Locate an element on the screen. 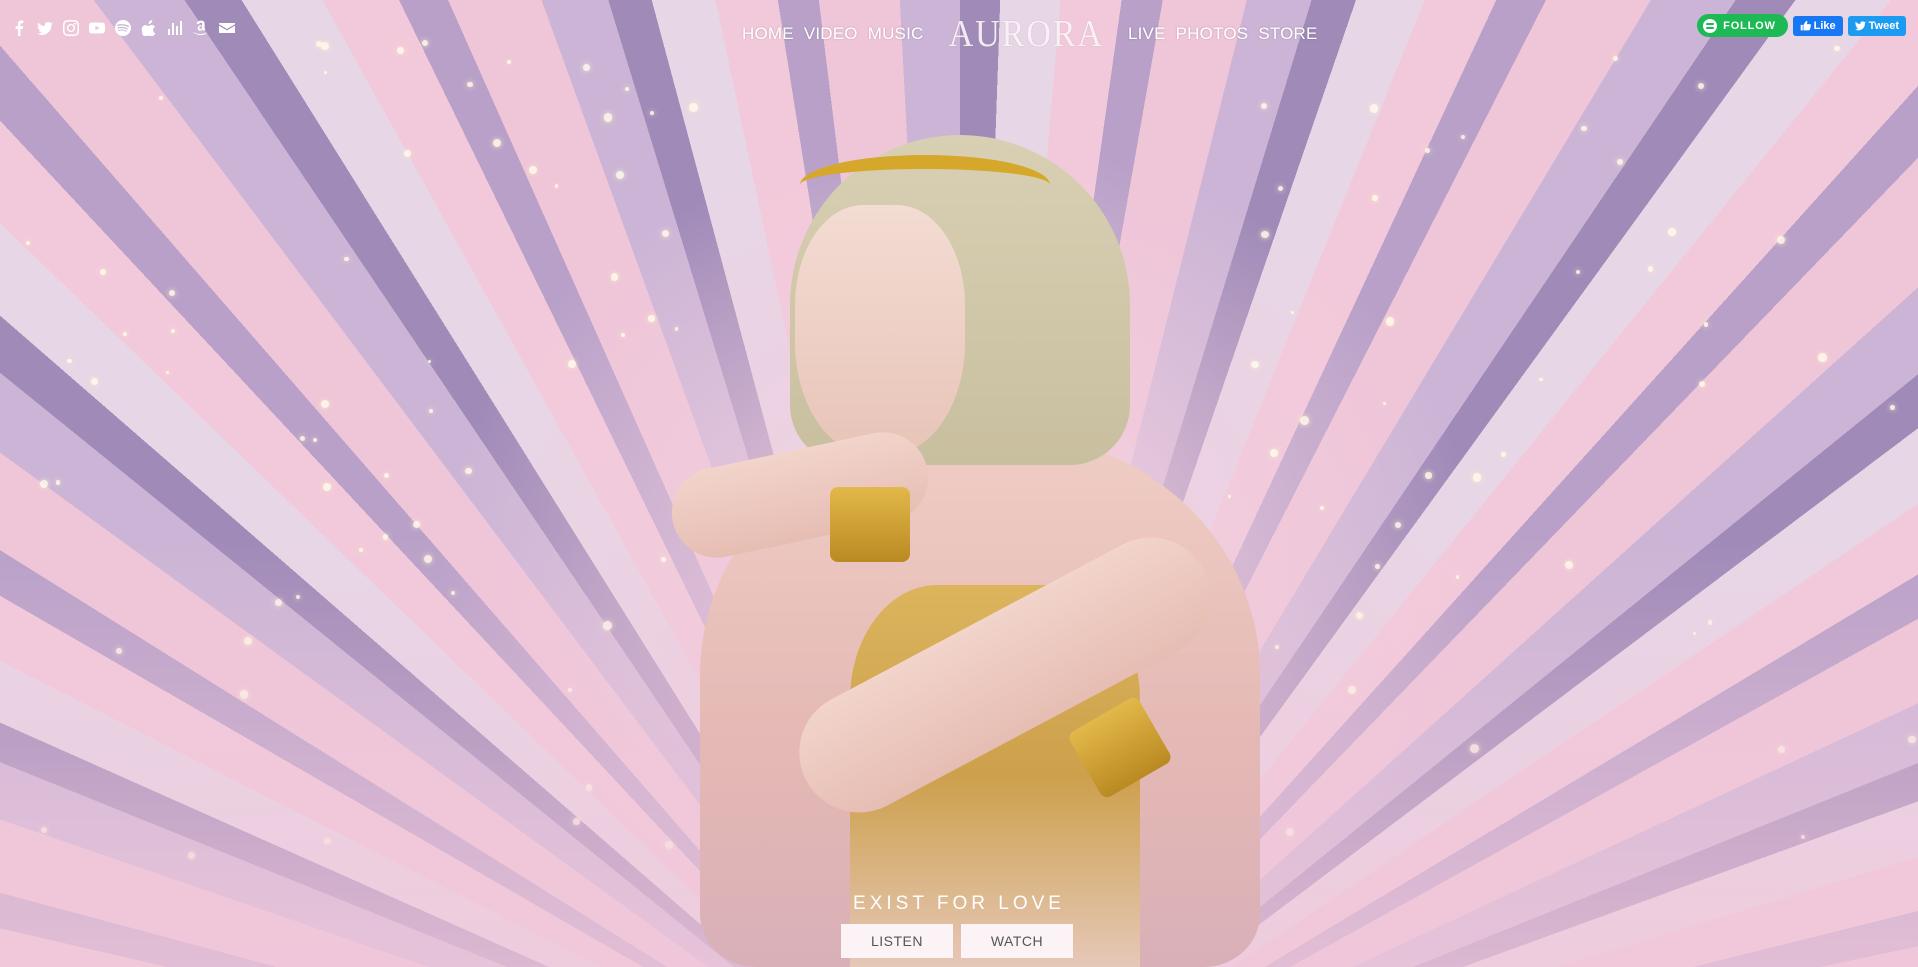 The height and width of the screenshot is (967, 1918). nav-item-live: LIVE is located at coordinates (1147, 34).